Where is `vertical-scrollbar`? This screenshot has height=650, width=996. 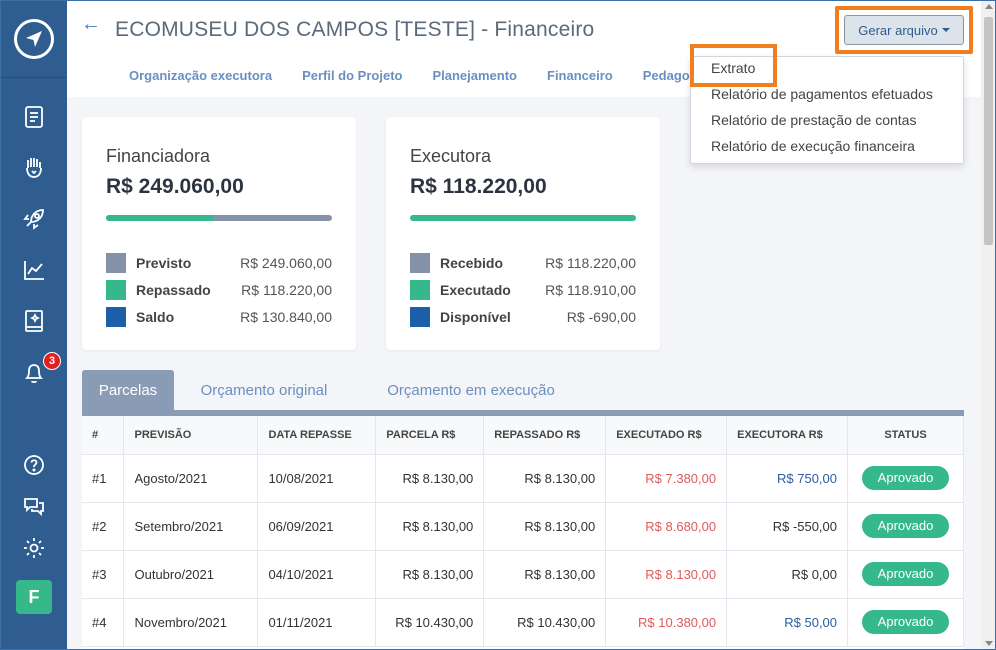
vertical-scrollbar is located at coordinates (988, 325).